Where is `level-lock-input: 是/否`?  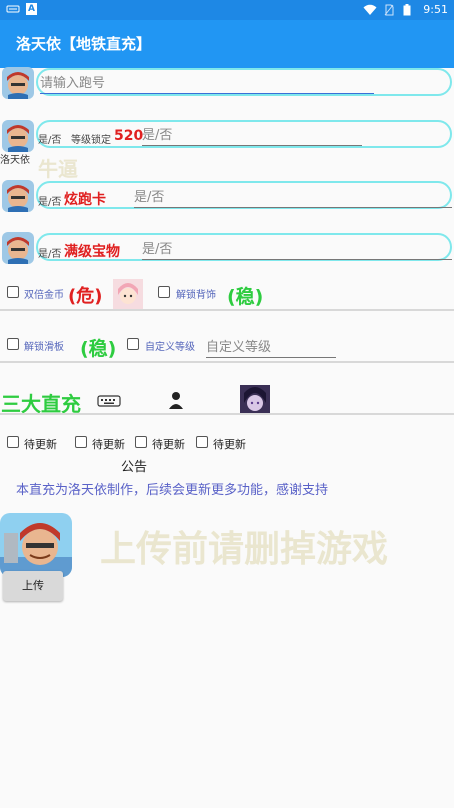
level-lock-input: 是/否 is located at coordinates (252, 135).